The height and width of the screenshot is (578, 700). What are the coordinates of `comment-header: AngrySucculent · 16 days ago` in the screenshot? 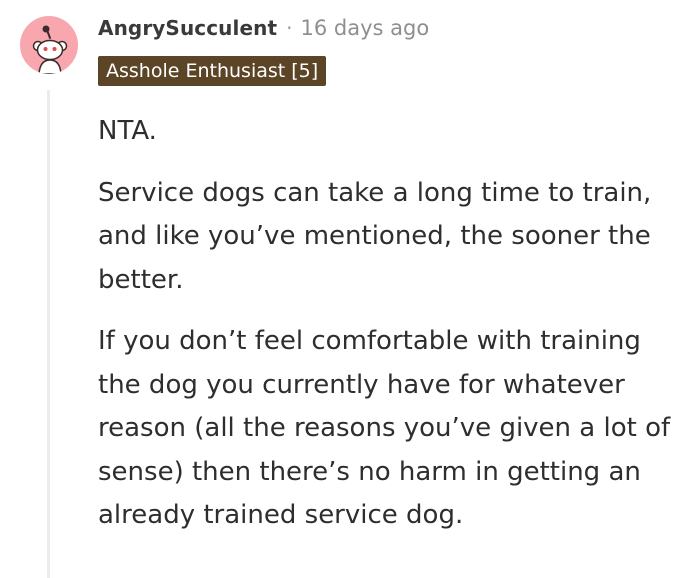 It's located at (263, 28).